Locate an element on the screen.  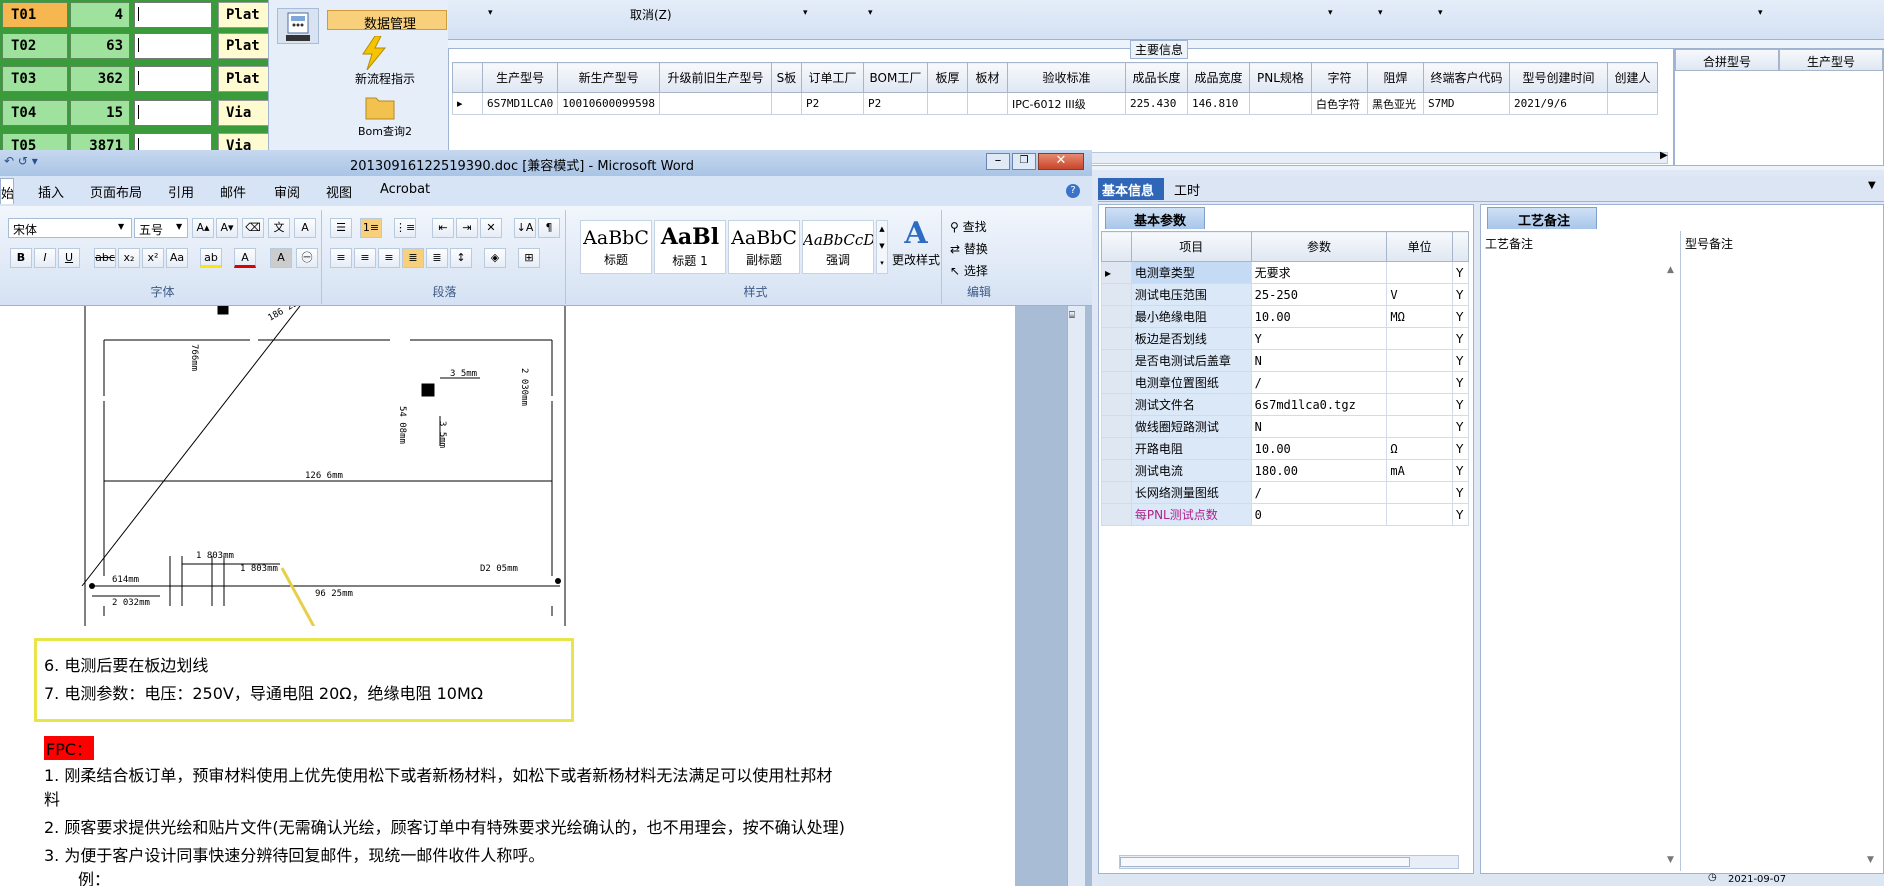
align-left-icon: ≡ is located at coordinates (341, 258).